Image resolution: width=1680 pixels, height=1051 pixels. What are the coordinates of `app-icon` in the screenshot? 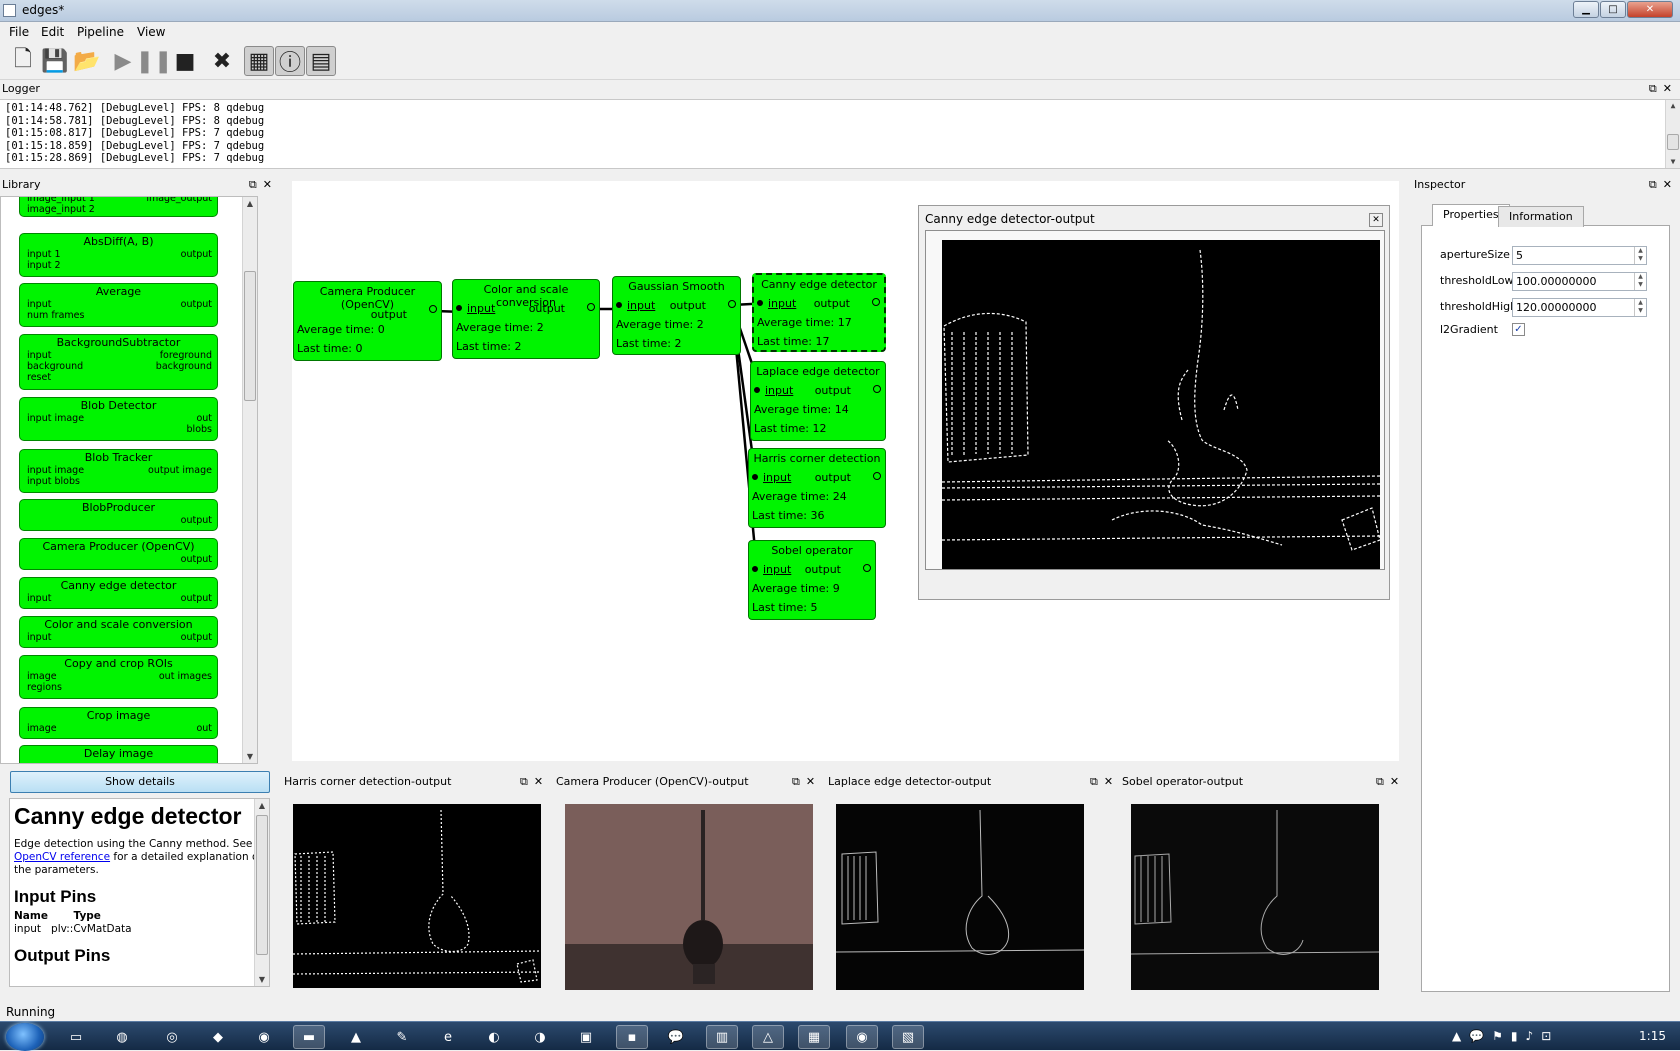 It's located at (9, 10).